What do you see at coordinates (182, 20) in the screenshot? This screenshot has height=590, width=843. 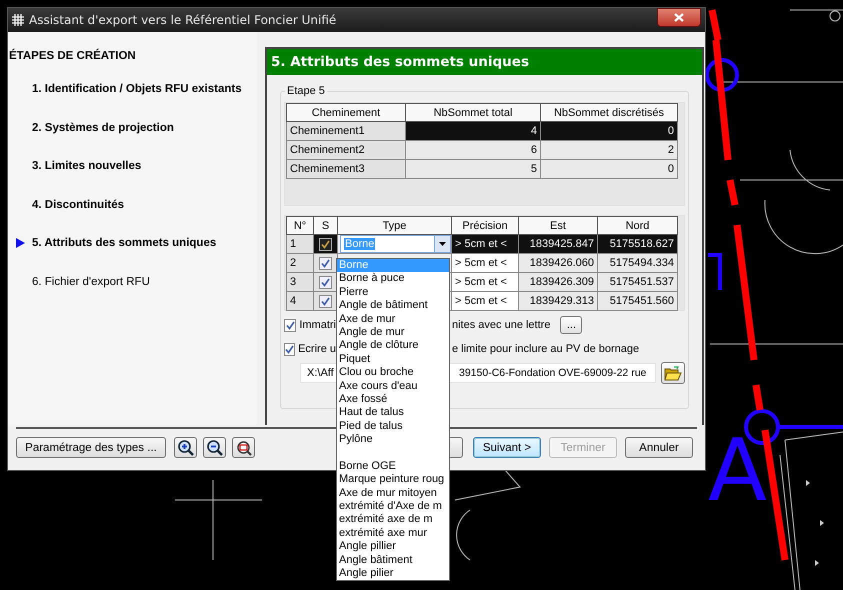 I see `window-title: Assistant d'export vers le Référentiel Foncier Unifié` at bounding box center [182, 20].